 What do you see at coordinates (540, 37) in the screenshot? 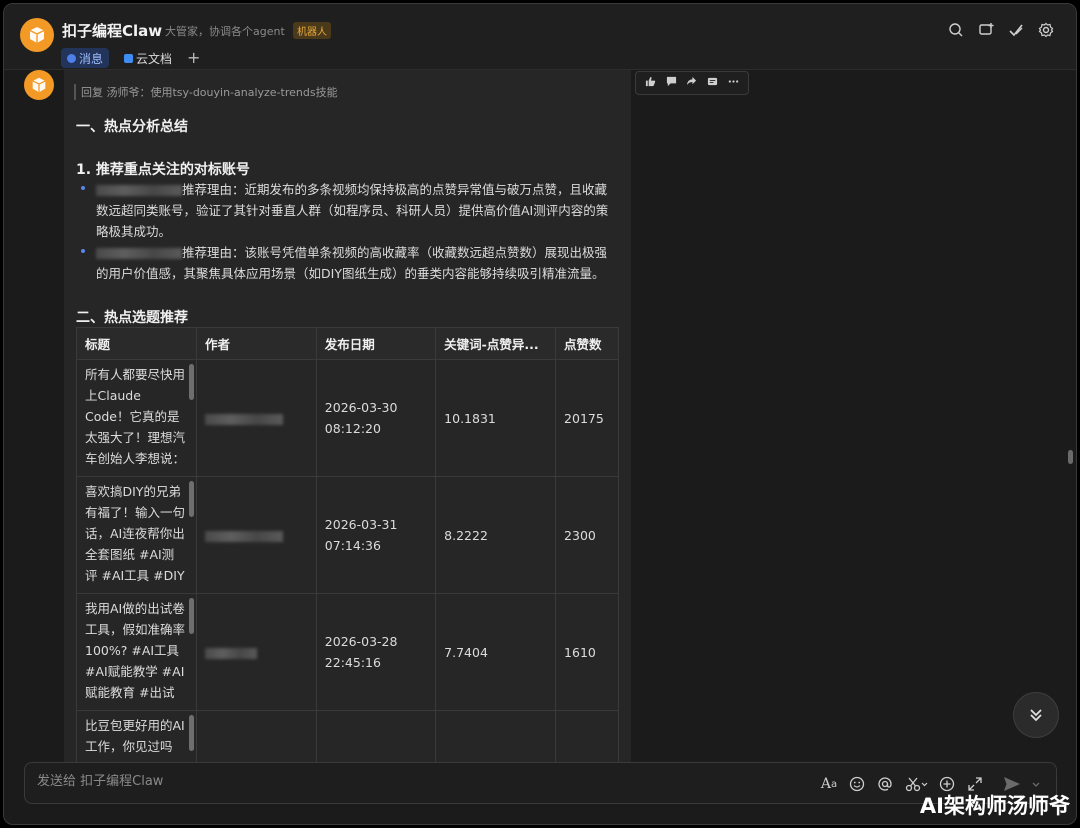
I see `chat-header: 扣子编程Claw 大管家，协调各个agent 机器人 消息 云文档 +` at bounding box center [540, 37].